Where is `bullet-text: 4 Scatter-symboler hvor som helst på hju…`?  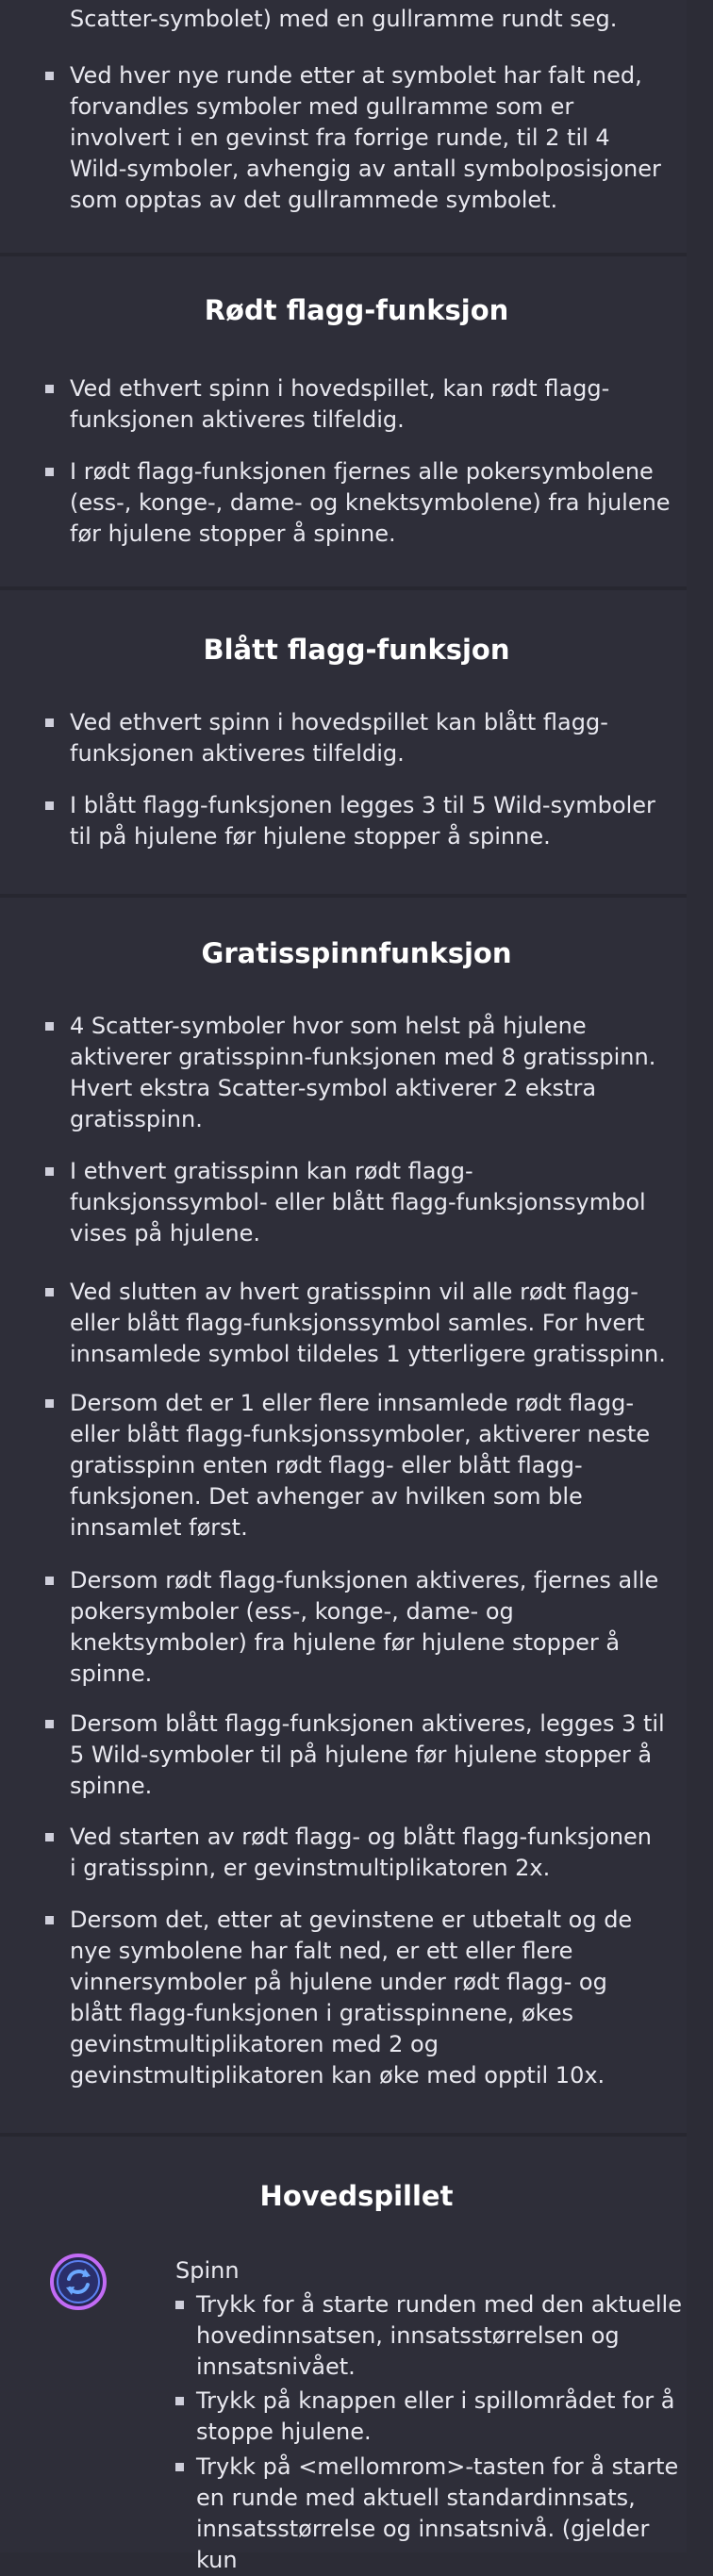 bullet-text: 4 Scatter-symboler hvor som helst på hju… is located at coordinates (363, 1072).